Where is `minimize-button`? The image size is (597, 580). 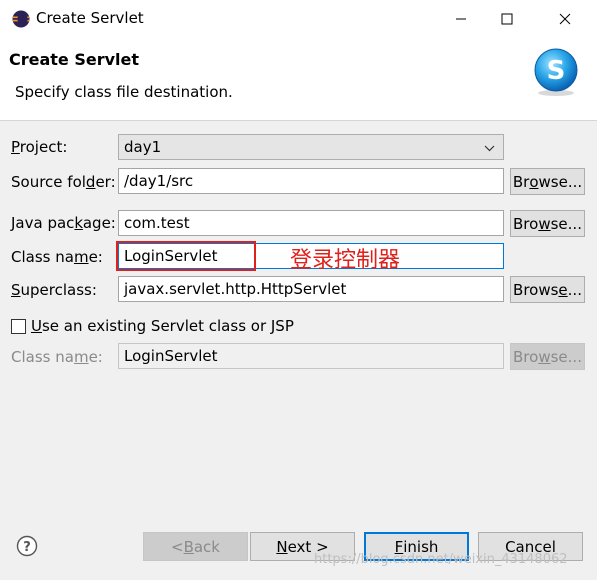
minimize-button is located at coordinates (461, 19).